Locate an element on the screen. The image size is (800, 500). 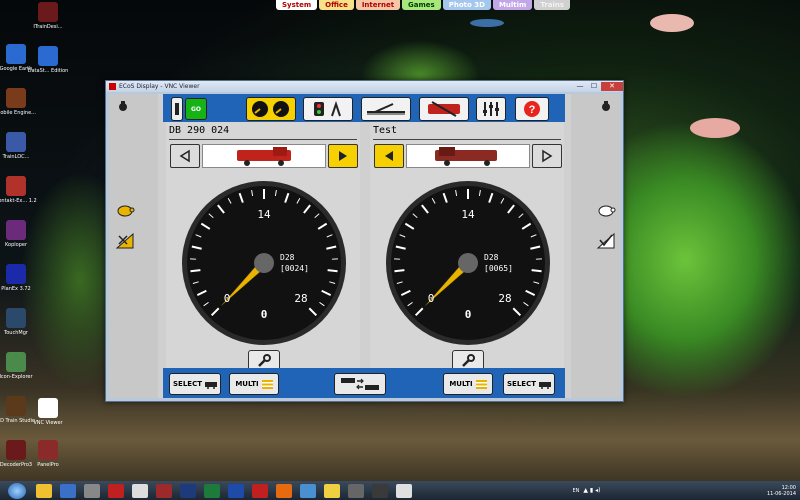
filezilla-taskbar-icon is located at coordinates (116, 490).